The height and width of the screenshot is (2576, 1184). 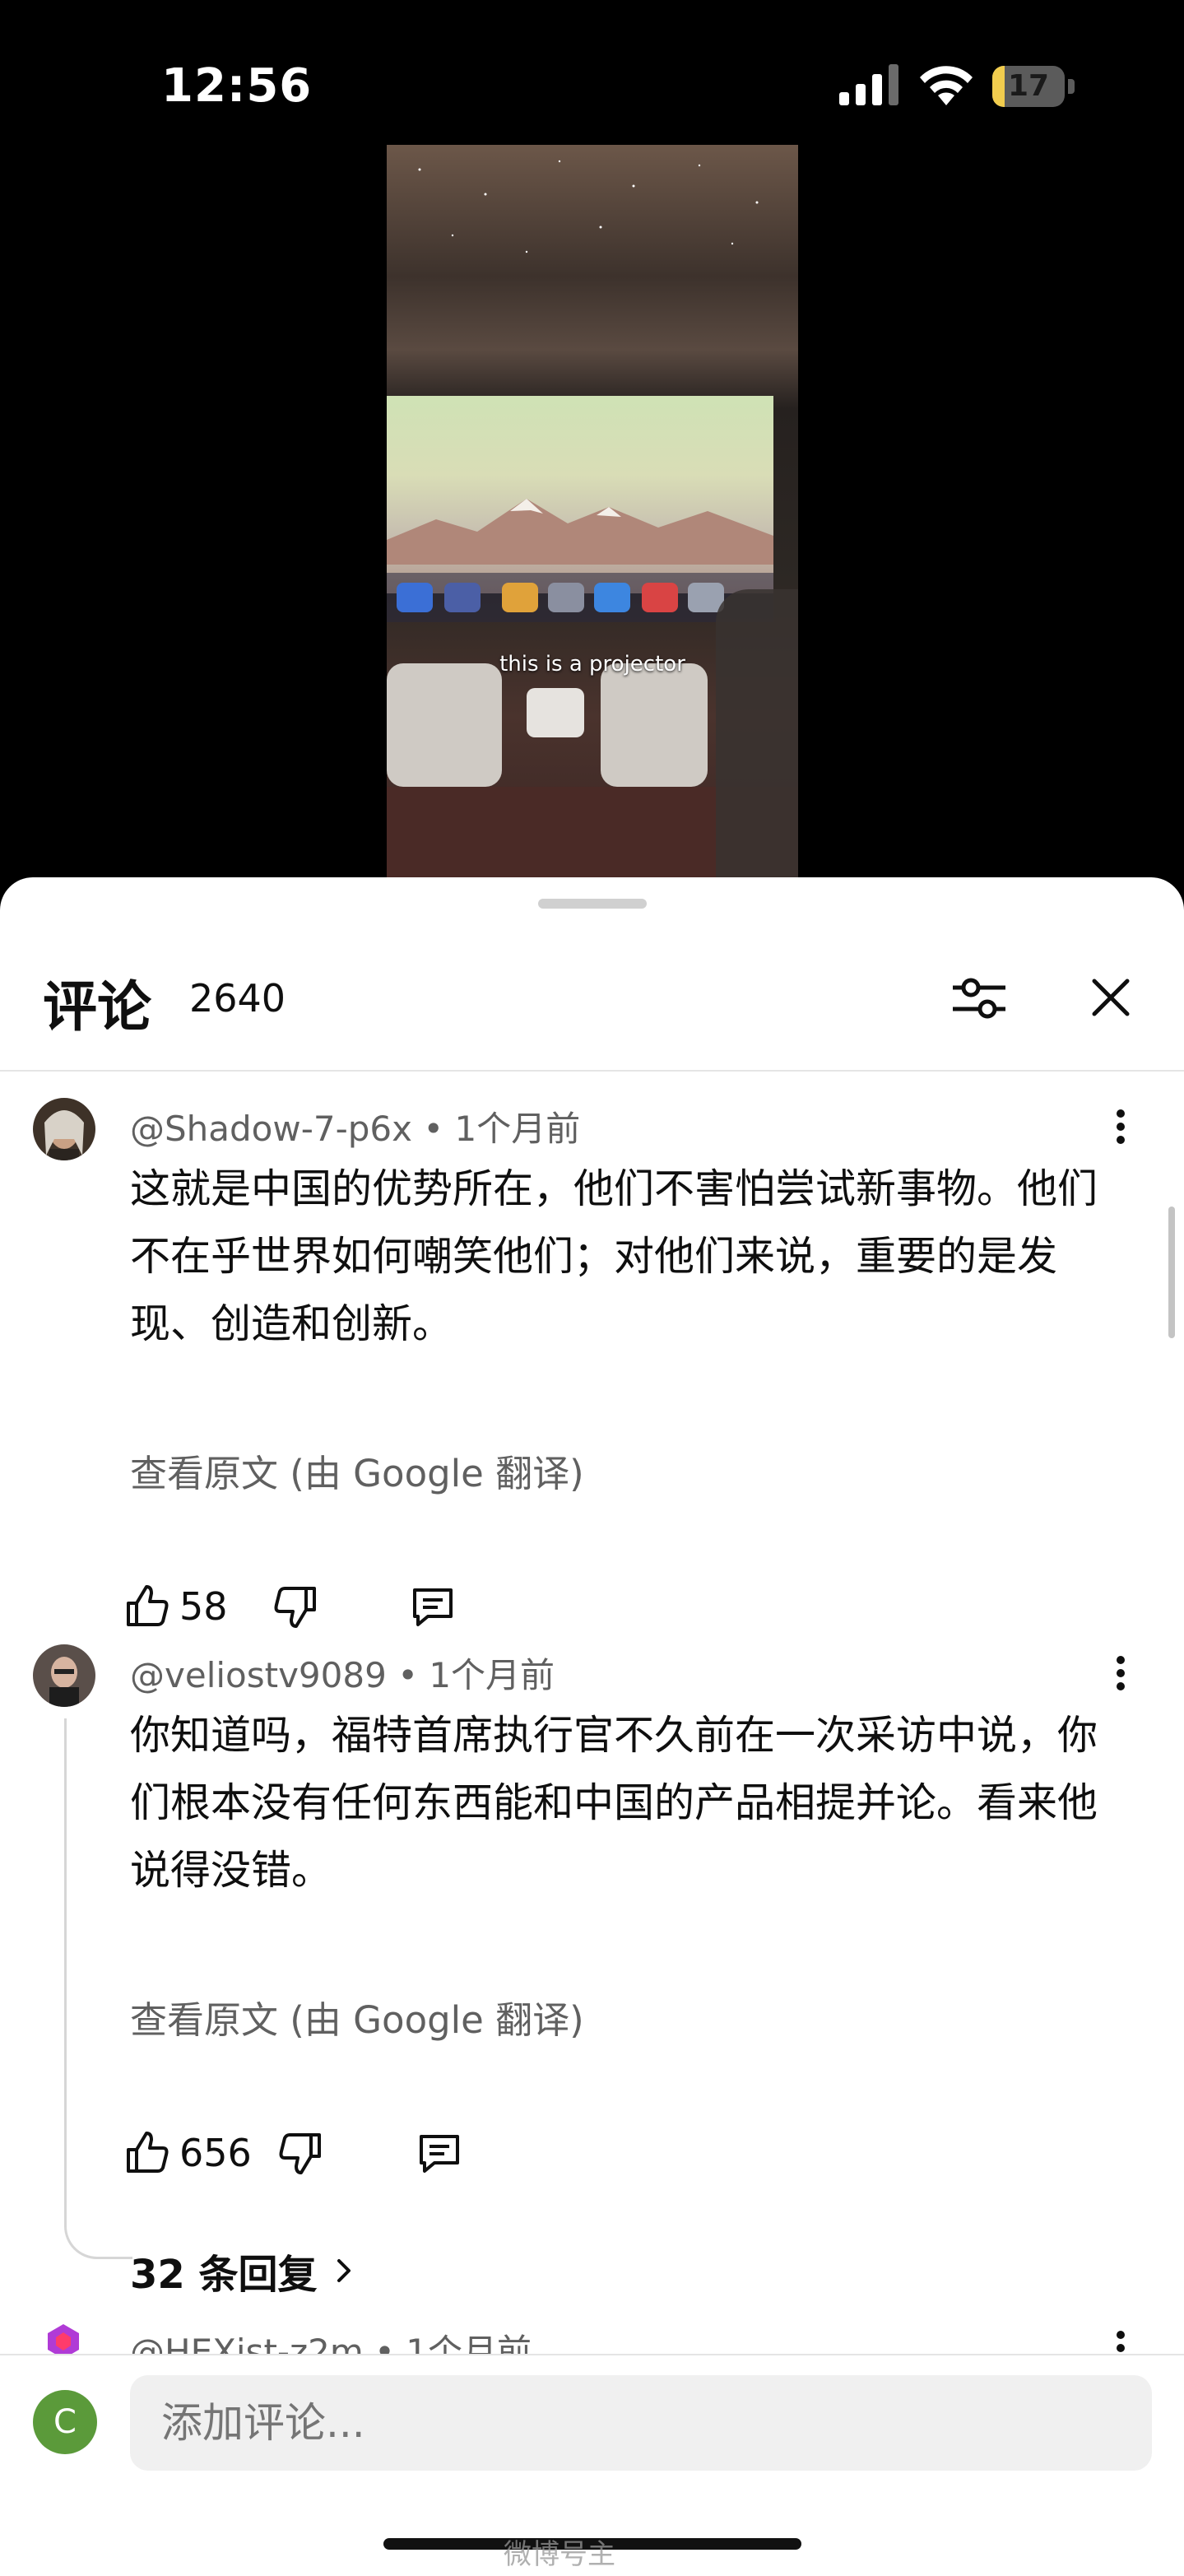 I want to click on status-bar: 12:56 17, so click(x=592, y=70).